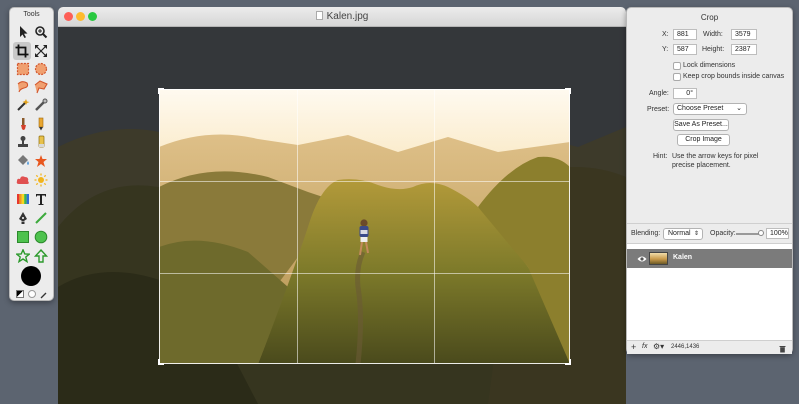 The width and height of the screenshot is (799, 404). Describe the element at coordinates (703, 140) in the screenshot. I see `crop-image-button: Crop Image` at that location.